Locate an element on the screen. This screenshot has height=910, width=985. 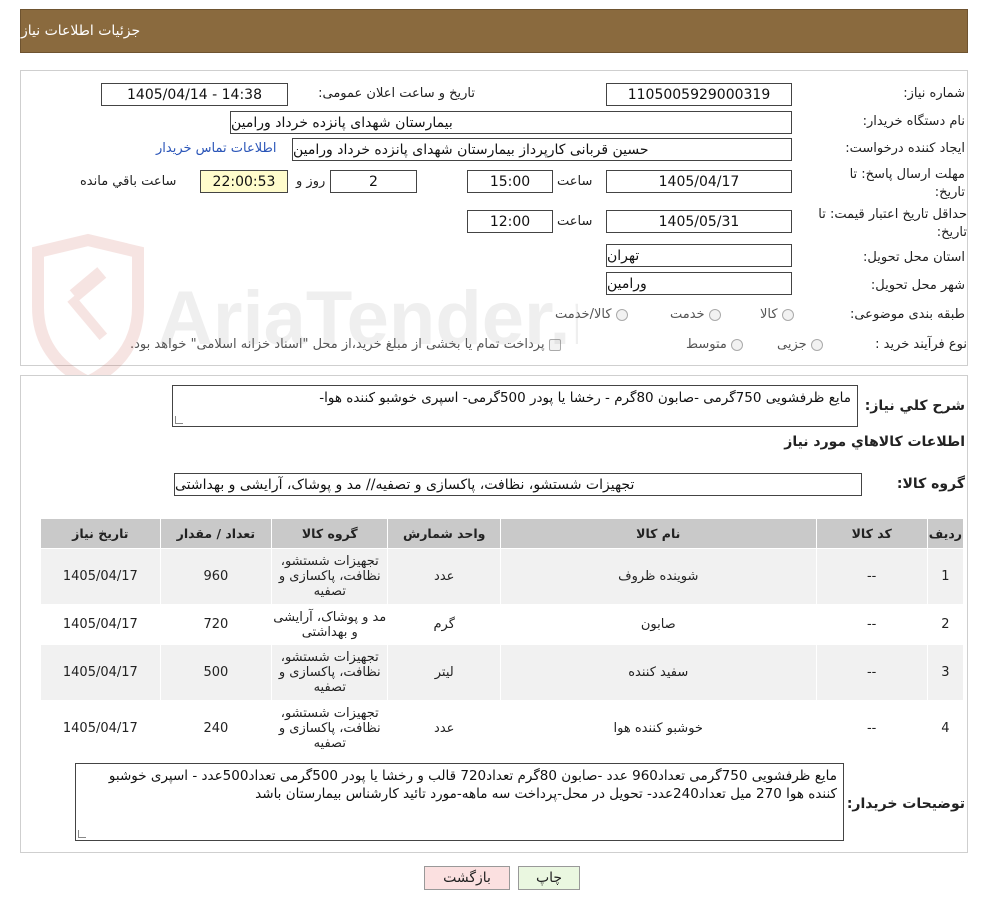
category-option-goods-service-label: کالا/خدمت is located at coordinates (583, 314).